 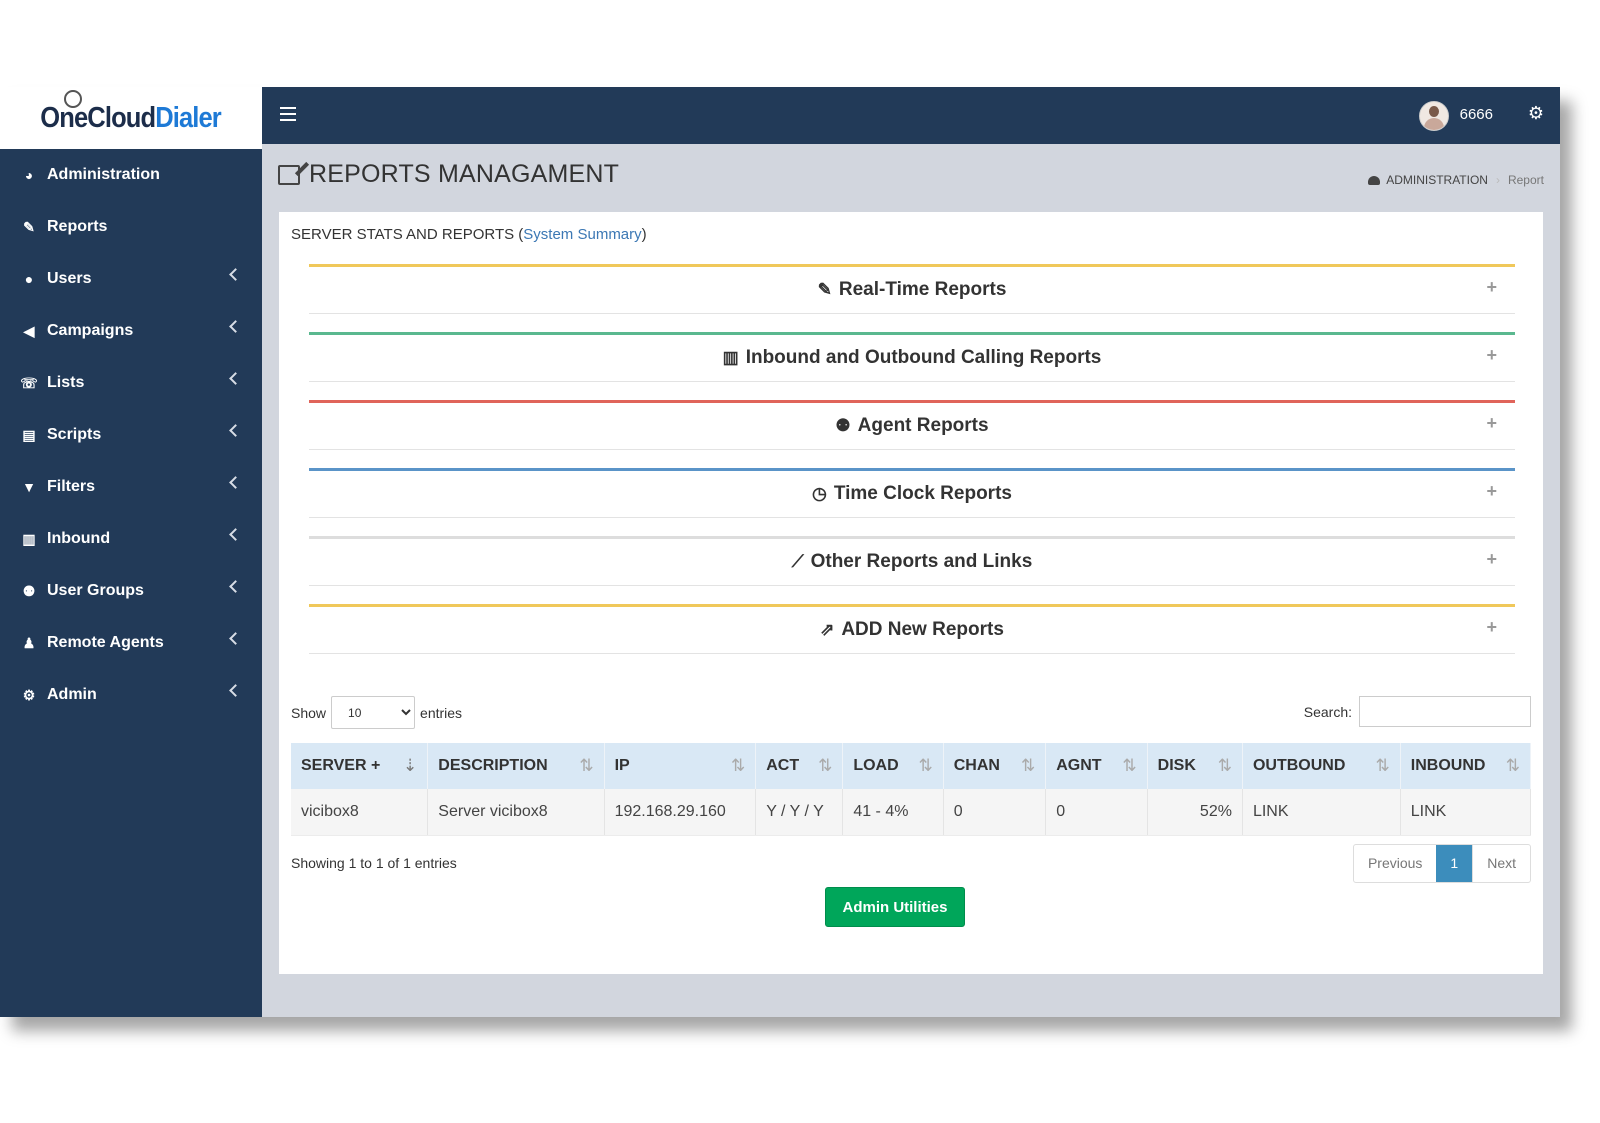 I want to click on table-cell: Y / Y / Y, so click(x=799, y=812).